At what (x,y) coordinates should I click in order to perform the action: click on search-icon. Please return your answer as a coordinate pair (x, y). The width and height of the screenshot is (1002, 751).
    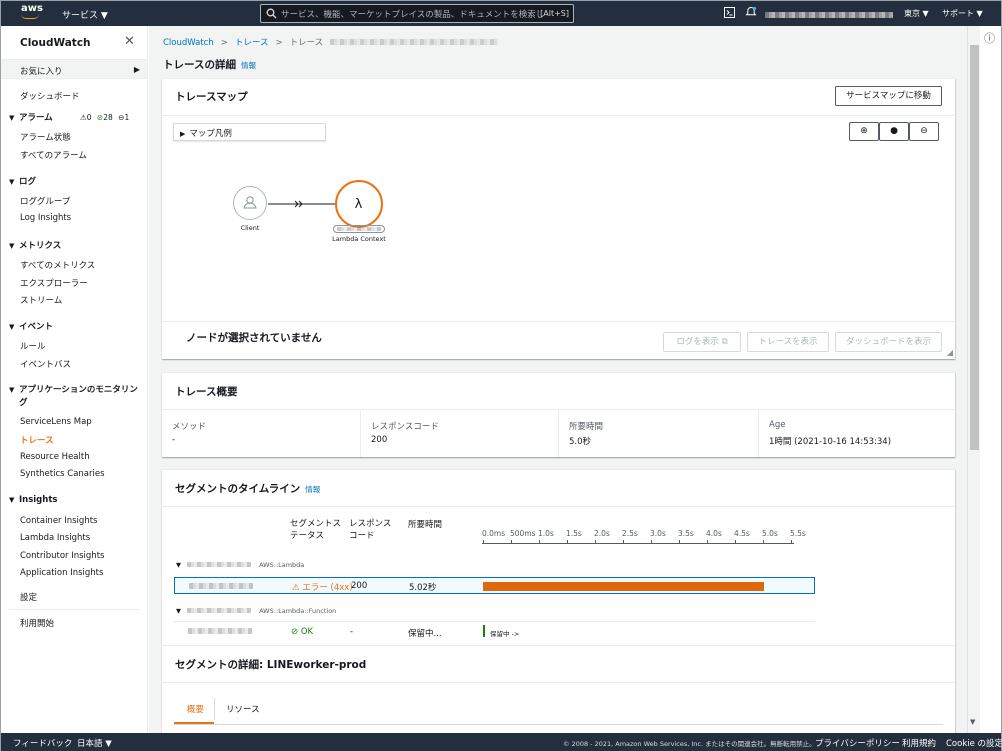
    Looking at the image, I should click on (271, 15).